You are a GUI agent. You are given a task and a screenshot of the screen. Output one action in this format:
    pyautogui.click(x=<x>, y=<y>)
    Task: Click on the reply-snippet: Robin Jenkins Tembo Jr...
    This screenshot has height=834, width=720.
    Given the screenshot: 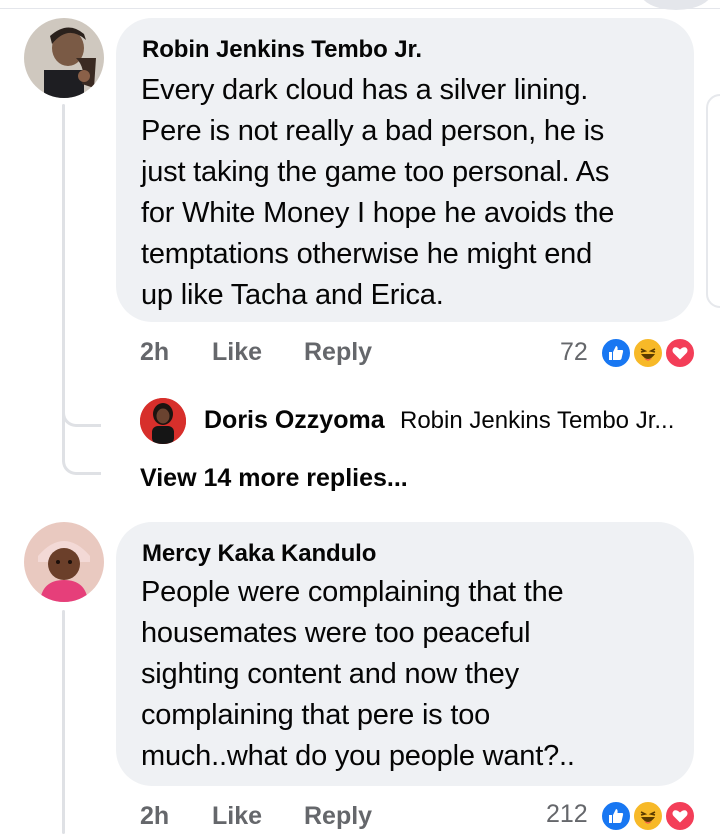 What is the action you would take?
    pyautogui.click(x=537, y=421)
    